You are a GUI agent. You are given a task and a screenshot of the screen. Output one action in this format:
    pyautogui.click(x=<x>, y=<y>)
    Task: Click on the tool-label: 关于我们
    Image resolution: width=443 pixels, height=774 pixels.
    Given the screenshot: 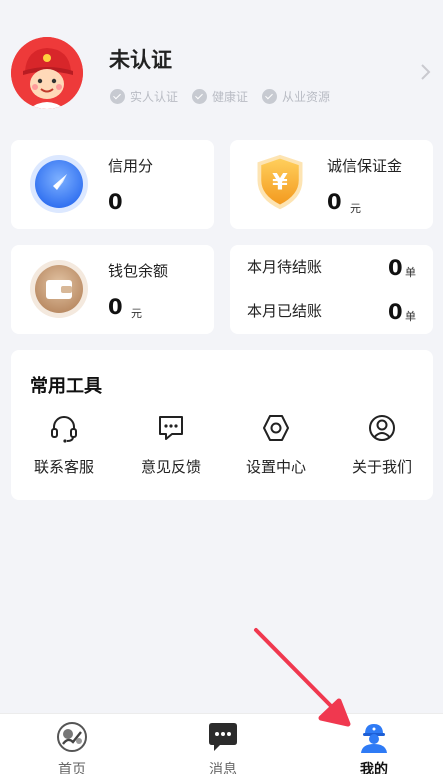 What is the action you would take?
    pyautogui.click(x=381, y=467)
    